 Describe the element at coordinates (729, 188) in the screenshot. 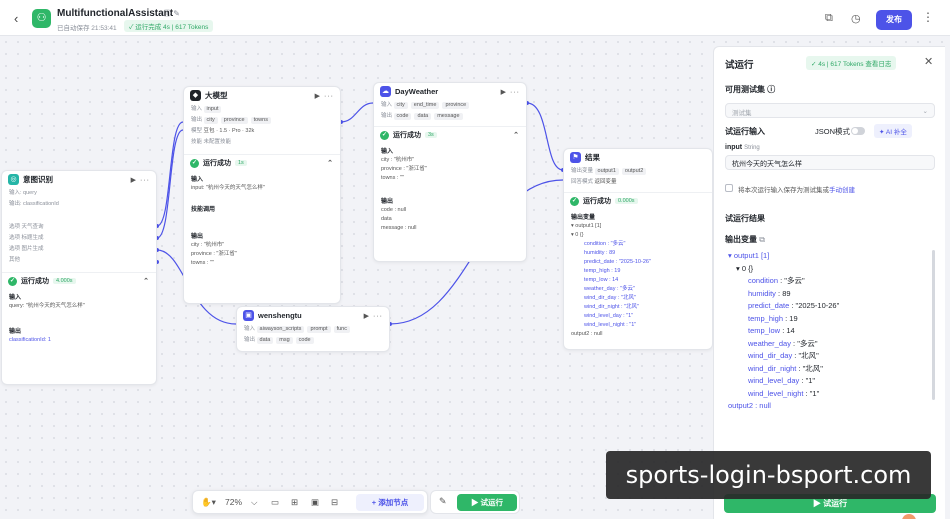

I see `save-dataset-checkbox` at that location.